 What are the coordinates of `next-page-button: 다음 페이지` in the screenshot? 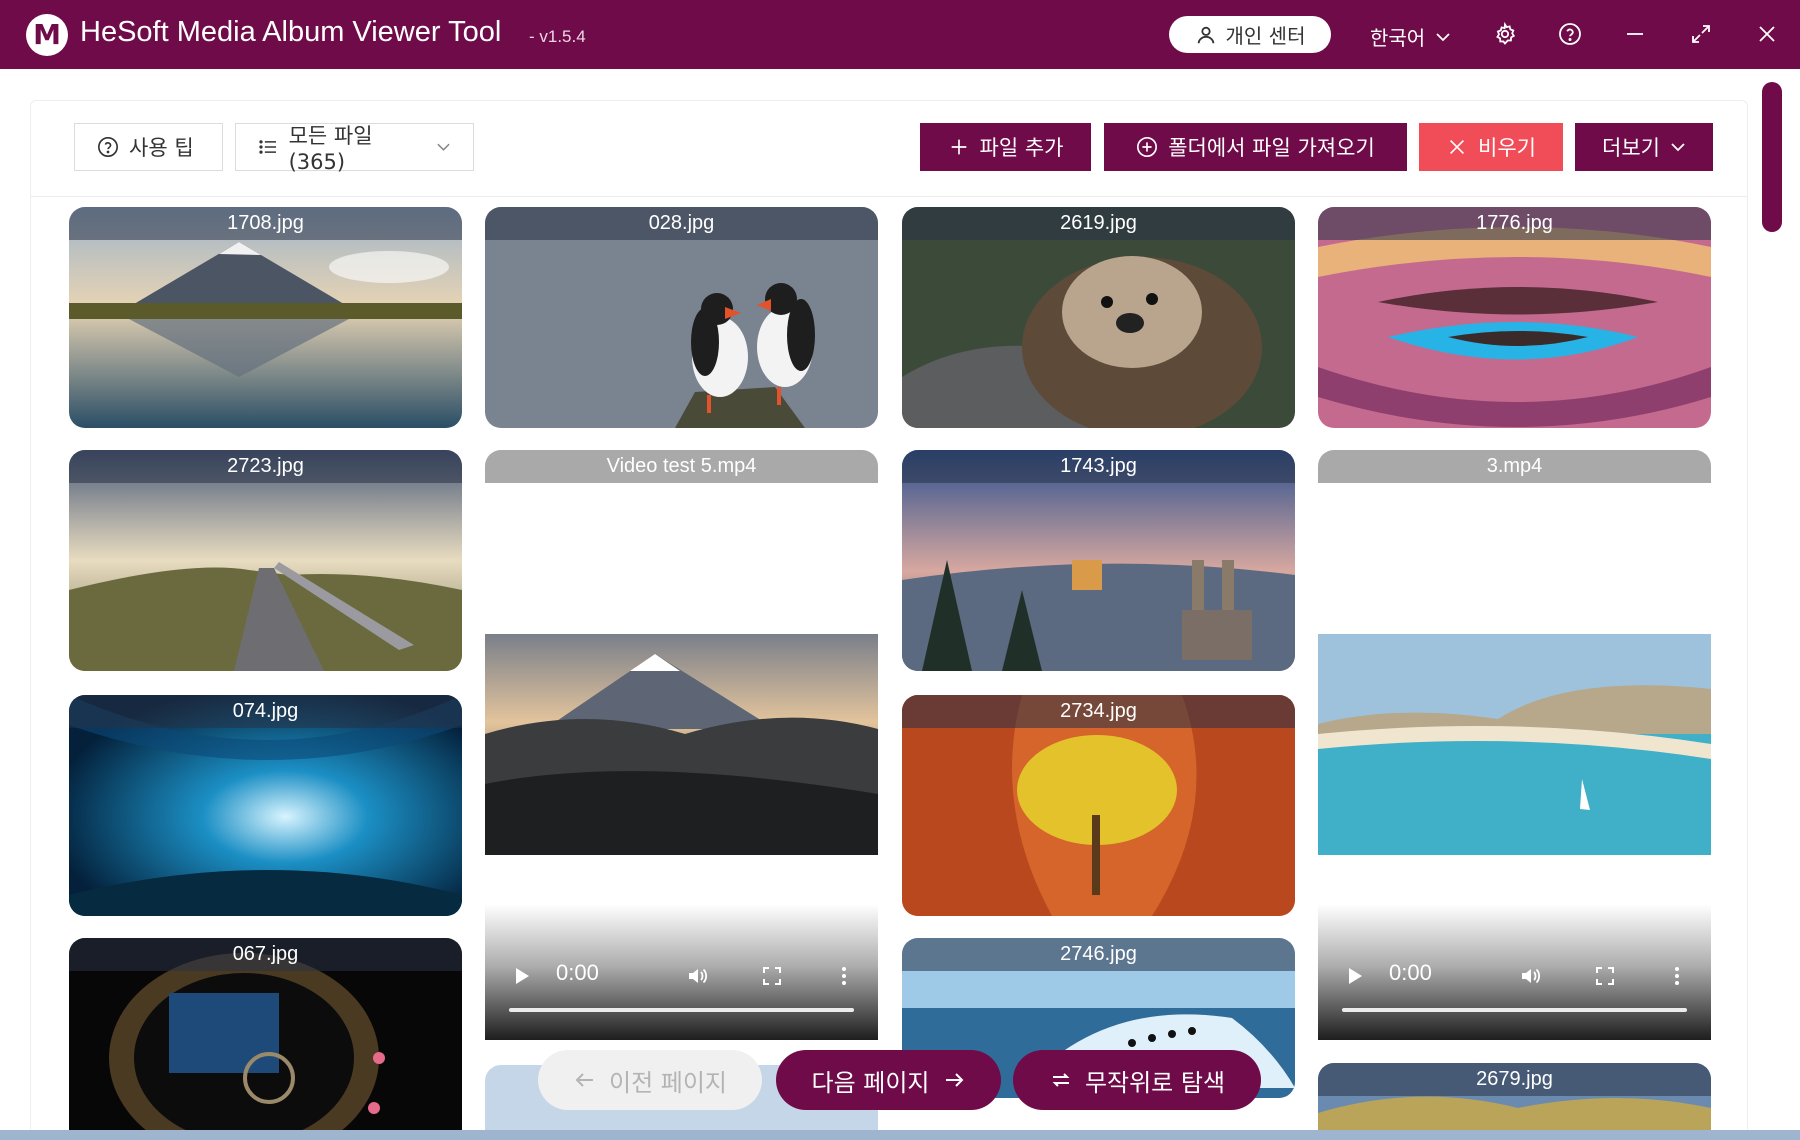 It's located at (888, 1080).